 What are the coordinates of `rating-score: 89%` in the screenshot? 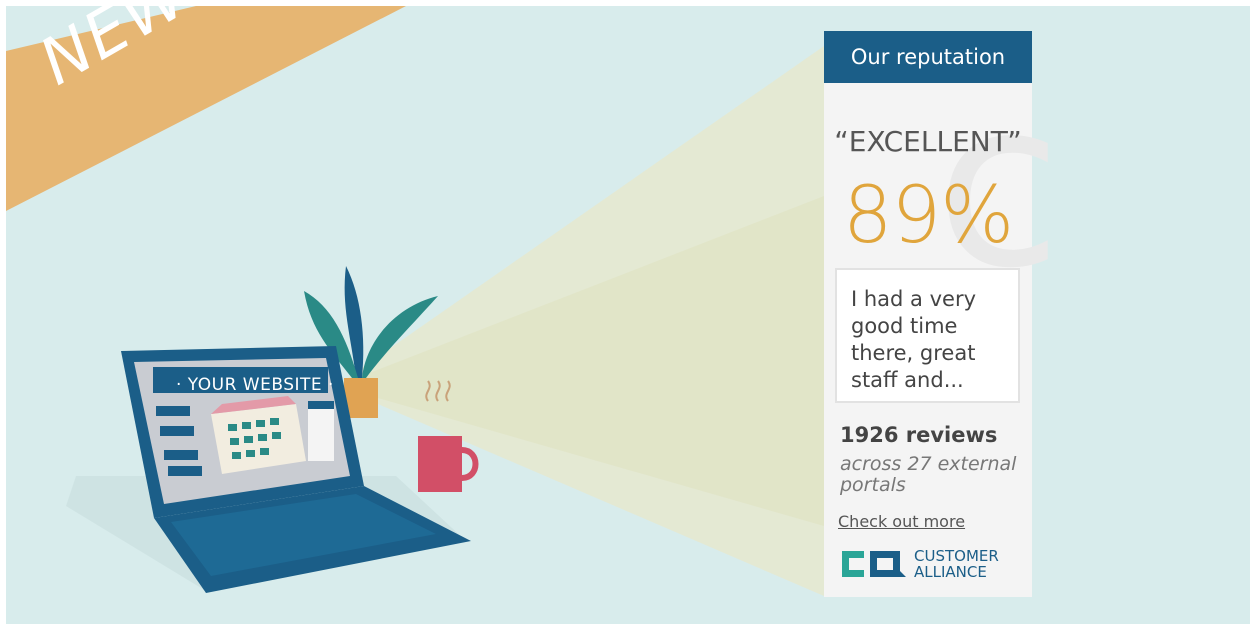 It's located at (928, 216).